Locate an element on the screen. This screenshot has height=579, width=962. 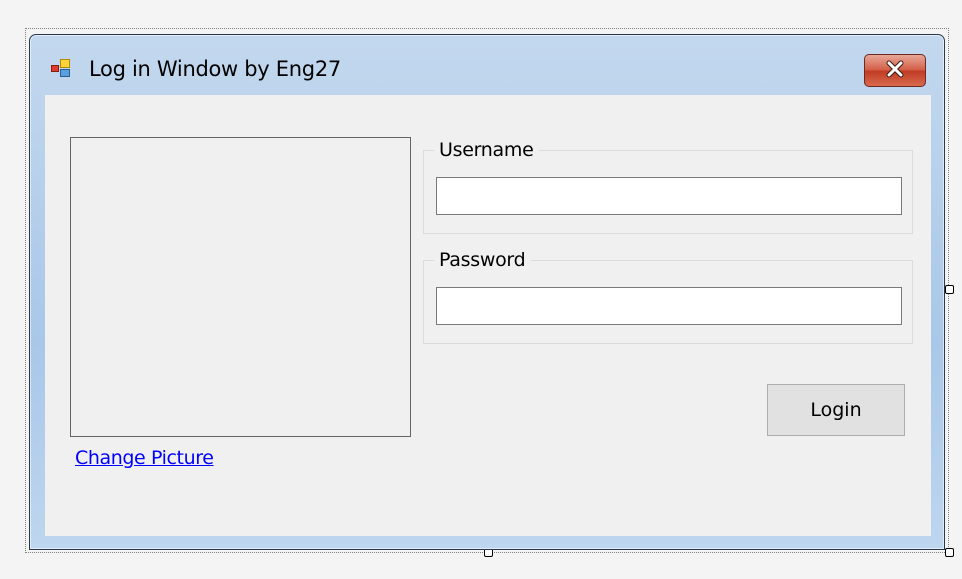
change-picture-link: Change Picture is located at coordinates (144, 458).